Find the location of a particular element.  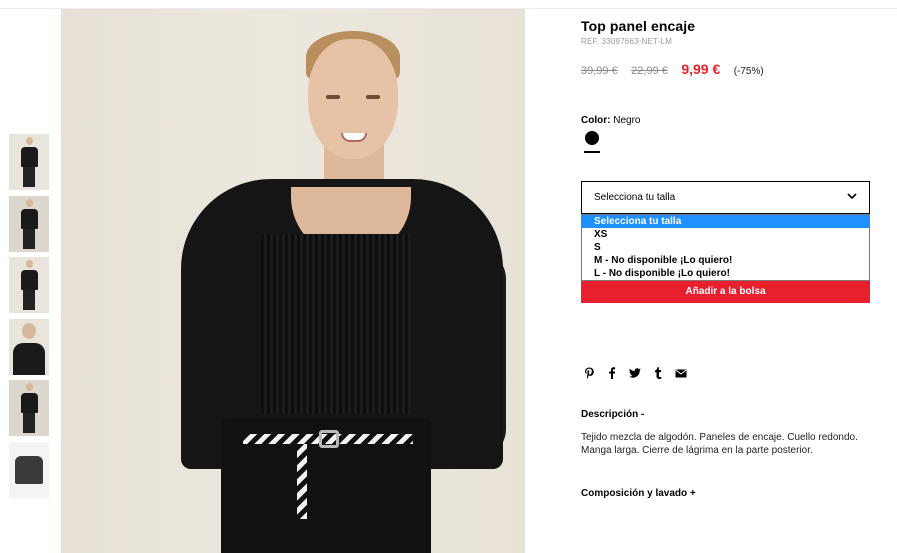

size-option-l: L - No disponible ¡Lo quiero! is located at coordinates (725, 273).